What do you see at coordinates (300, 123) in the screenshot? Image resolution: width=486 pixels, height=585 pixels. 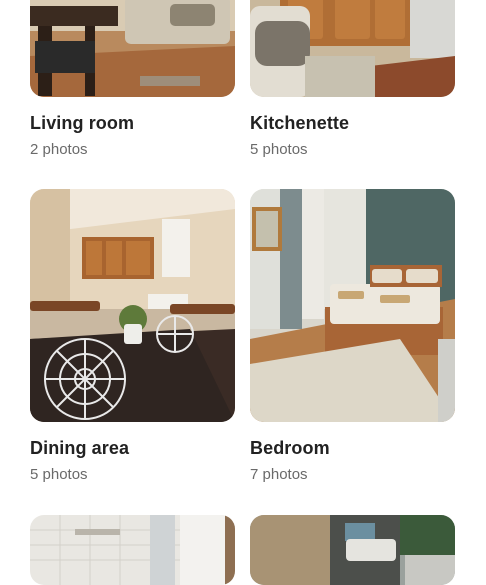 I see `room-label: Kitchenette` at bounding box center [300, 123].